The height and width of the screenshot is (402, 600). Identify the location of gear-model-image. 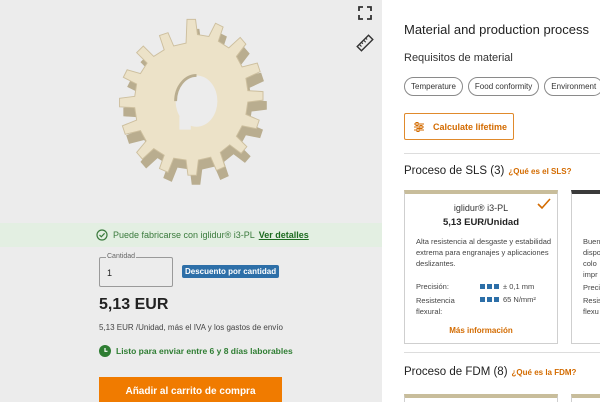
(193, 101).